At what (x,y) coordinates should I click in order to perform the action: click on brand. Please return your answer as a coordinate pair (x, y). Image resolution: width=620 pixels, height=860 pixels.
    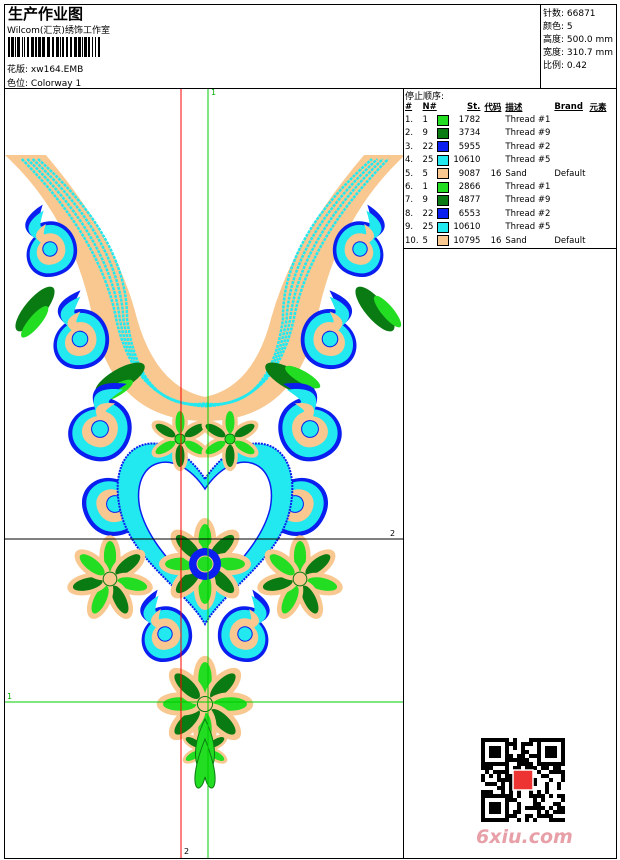
    Looking at the image, I should click on (569, 186).